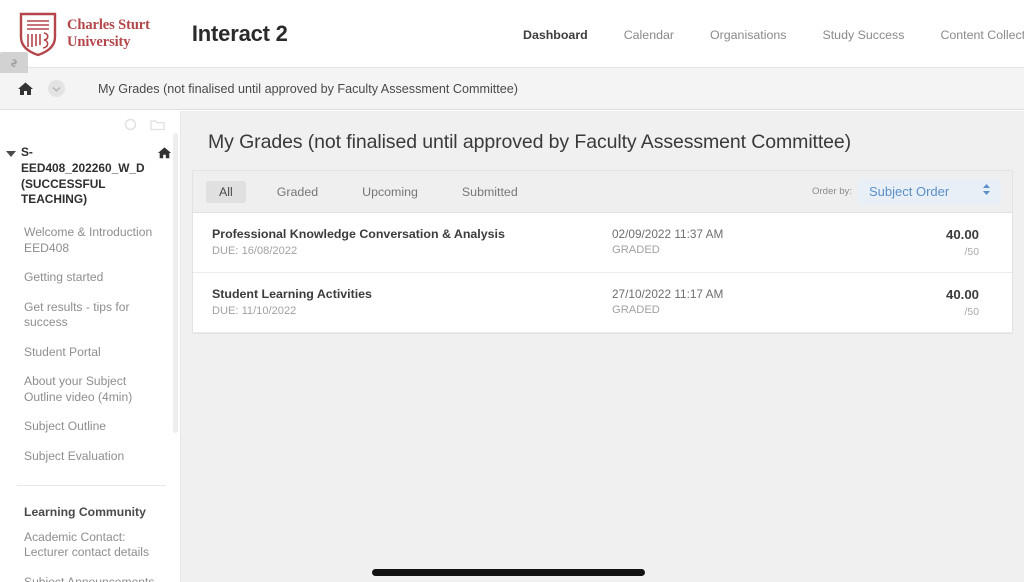 The image size is (1024, 582). I want to click on sidebar-section-heading: Learning Community, so click(85, 512).